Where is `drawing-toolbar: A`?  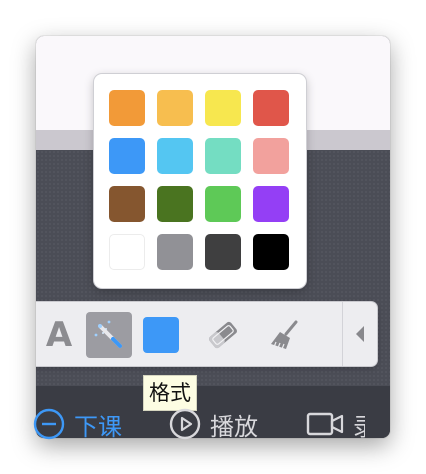 drawing-toolbar: A is located at coordinates (206, 334).